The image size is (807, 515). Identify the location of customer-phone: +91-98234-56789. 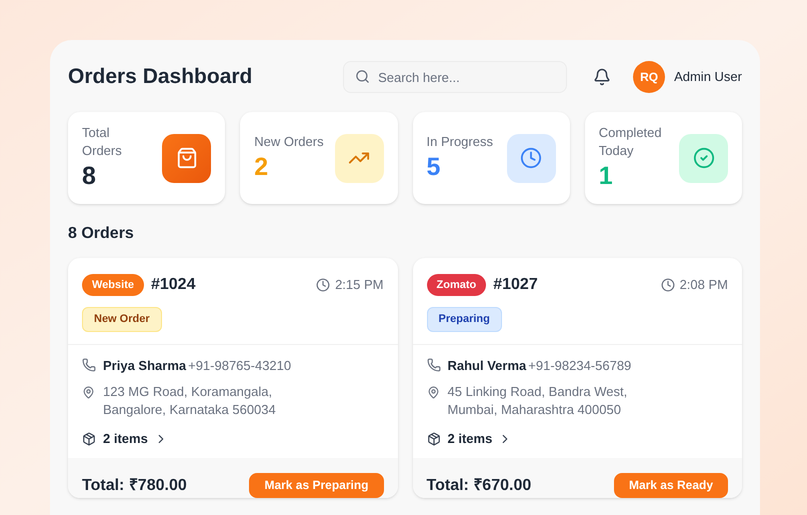
(580, 365).